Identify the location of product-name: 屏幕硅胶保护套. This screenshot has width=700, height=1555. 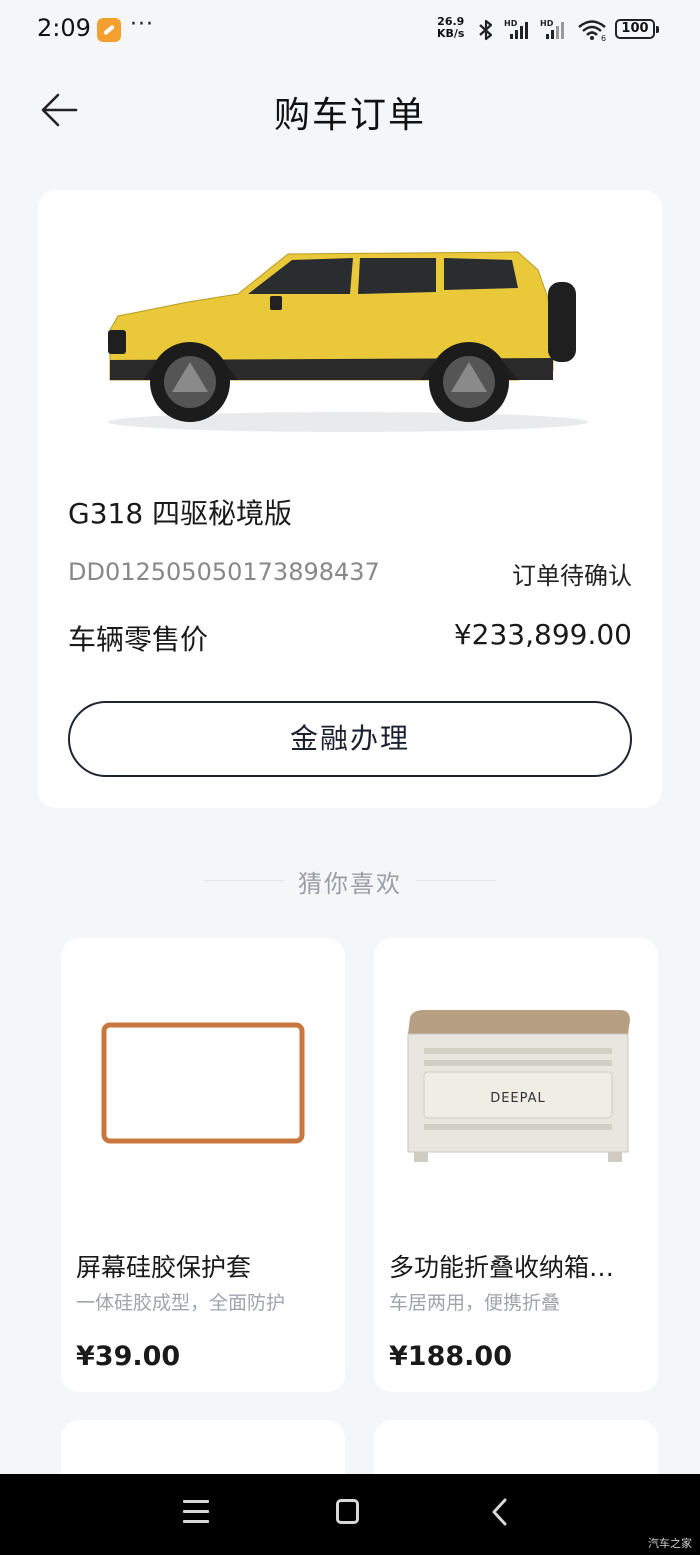
(164, 1267).